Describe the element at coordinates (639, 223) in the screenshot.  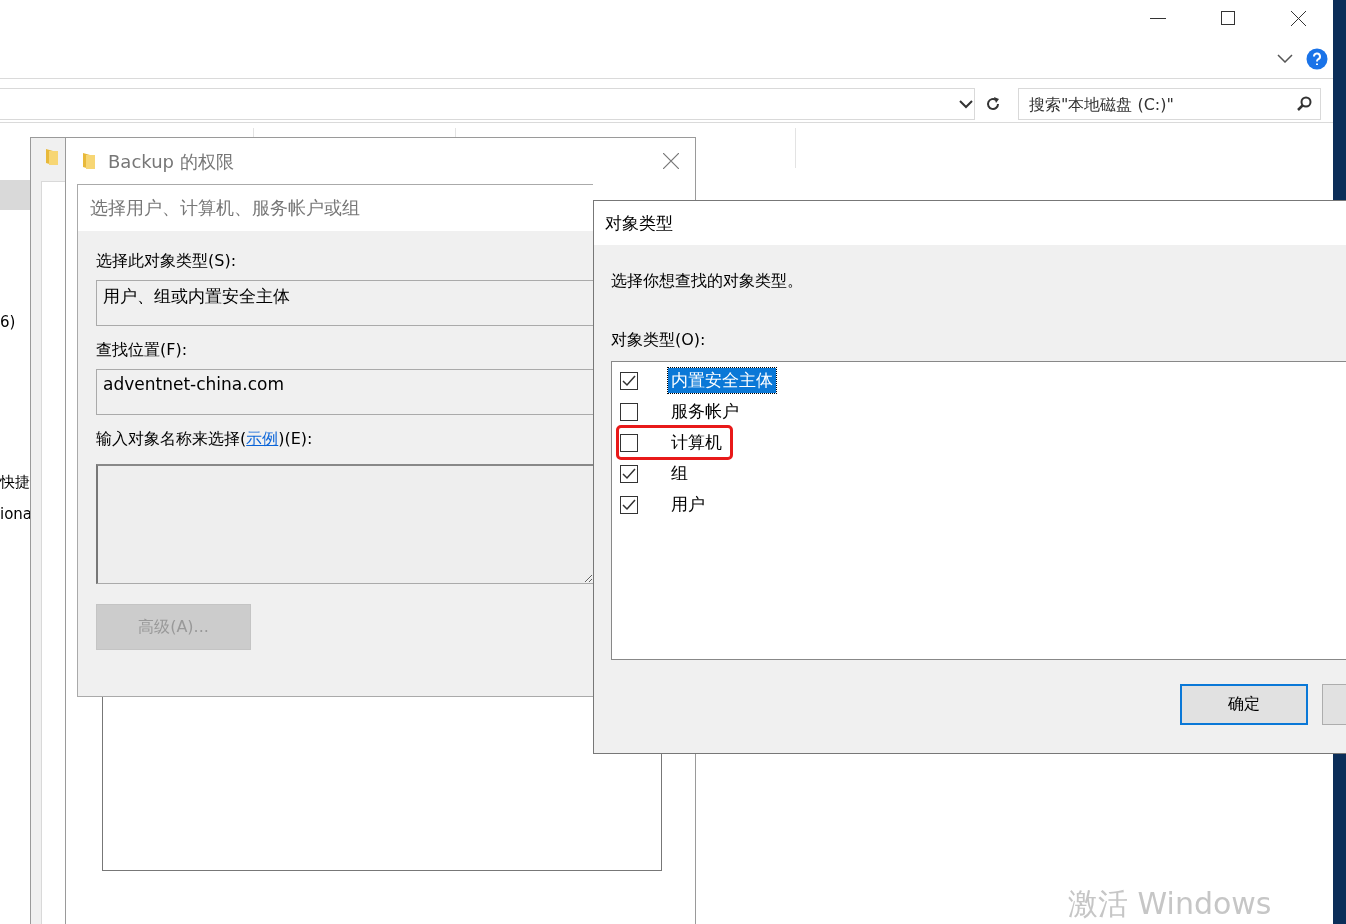
I see `dialog-title: 对象类型` at that location.